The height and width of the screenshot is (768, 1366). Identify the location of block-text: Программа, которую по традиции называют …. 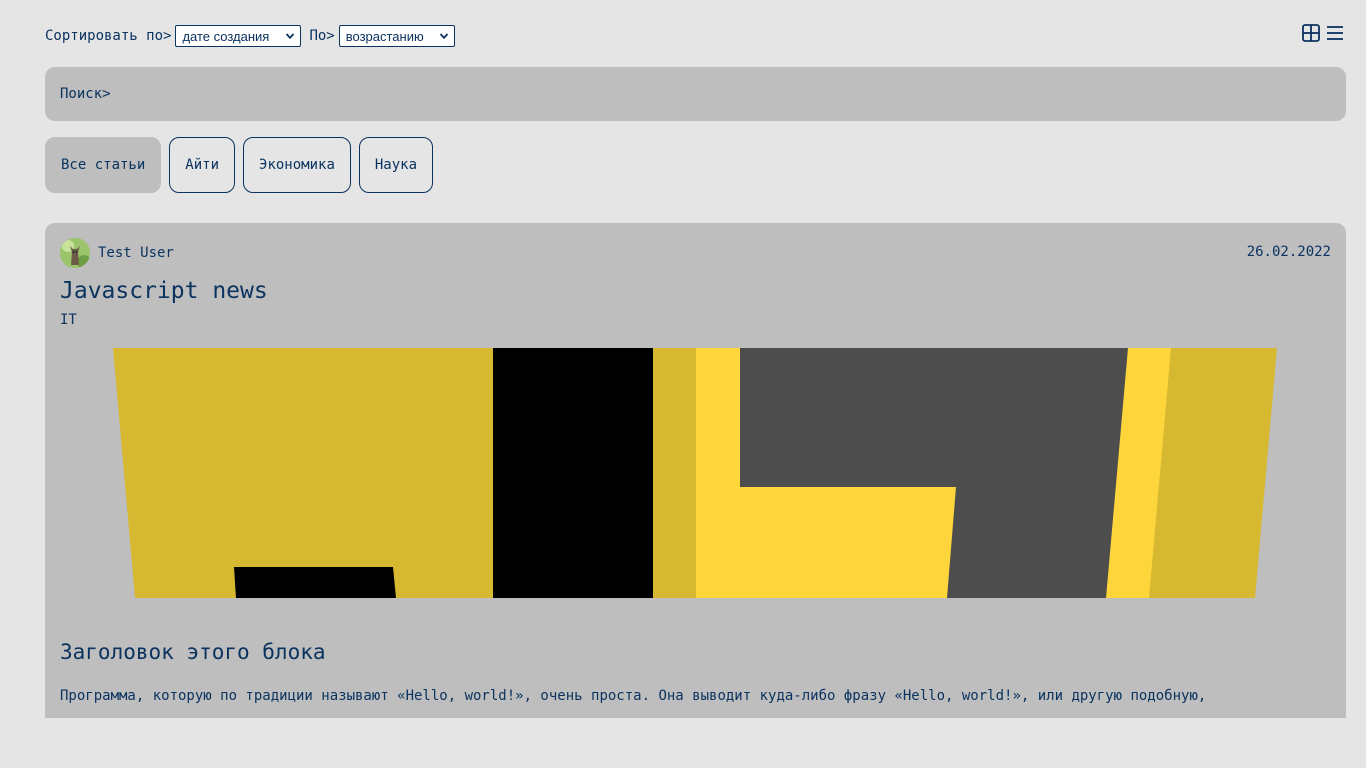
(633, 696).